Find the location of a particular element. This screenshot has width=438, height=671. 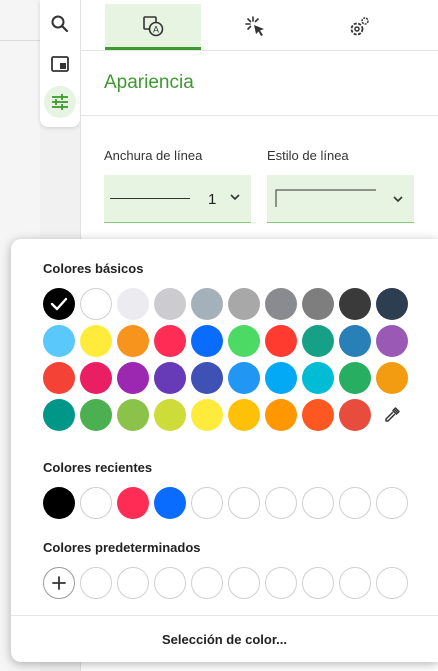

eyedropper-button is located at coordinates (392, 415).